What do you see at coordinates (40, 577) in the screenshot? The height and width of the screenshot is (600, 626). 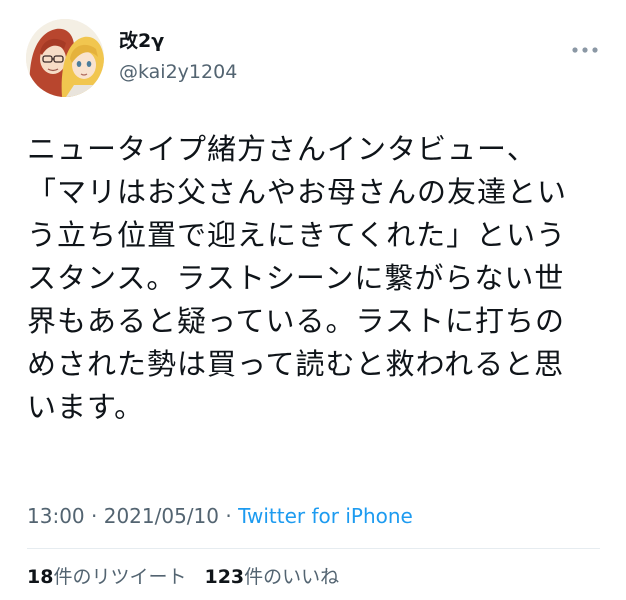 I see `retweets-count: 18` at bounding box center [40, 577].